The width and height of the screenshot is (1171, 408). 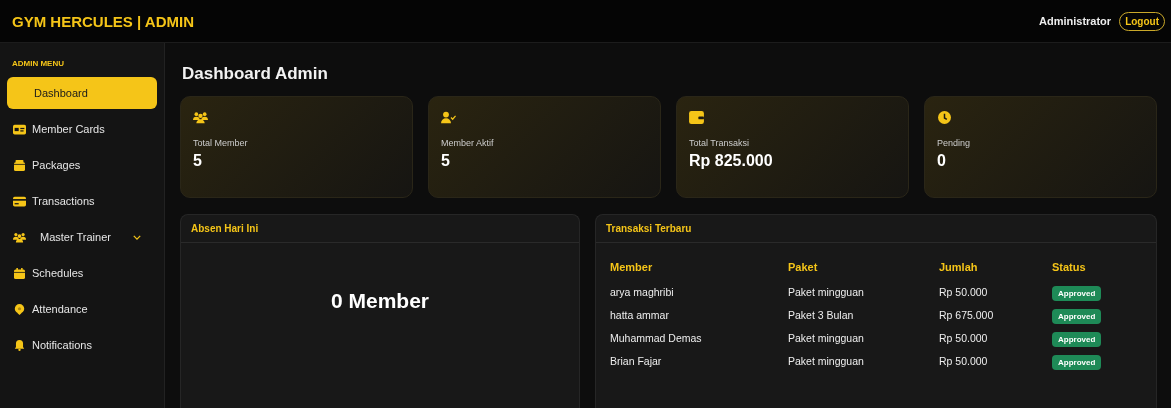 I want to click on attendance-count: 0 Member, so click(x=379, y=300).